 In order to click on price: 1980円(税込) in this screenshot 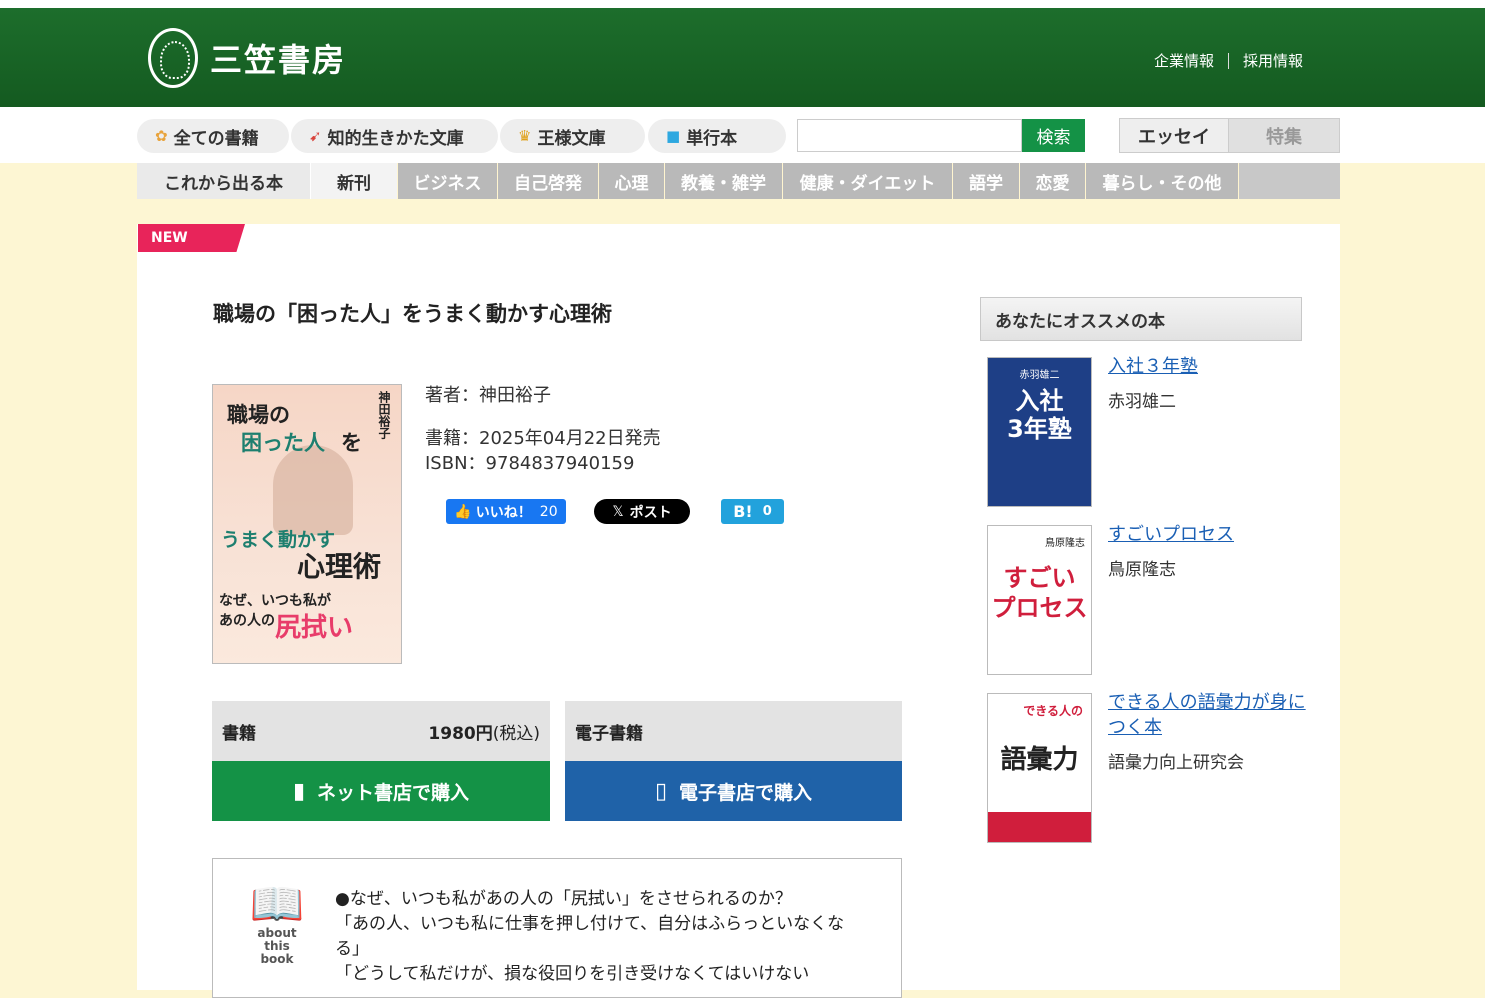, I will do `click(484, 731)`.